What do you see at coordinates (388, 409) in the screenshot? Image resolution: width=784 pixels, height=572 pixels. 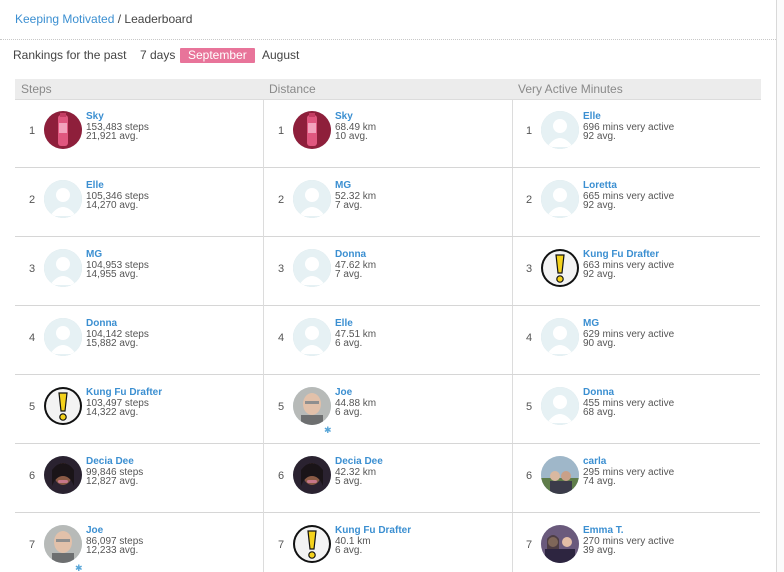 I see `leaderboard-row: 5 Joe 44.88 km 6 avg. ✱` at bounding box center [388, 409].